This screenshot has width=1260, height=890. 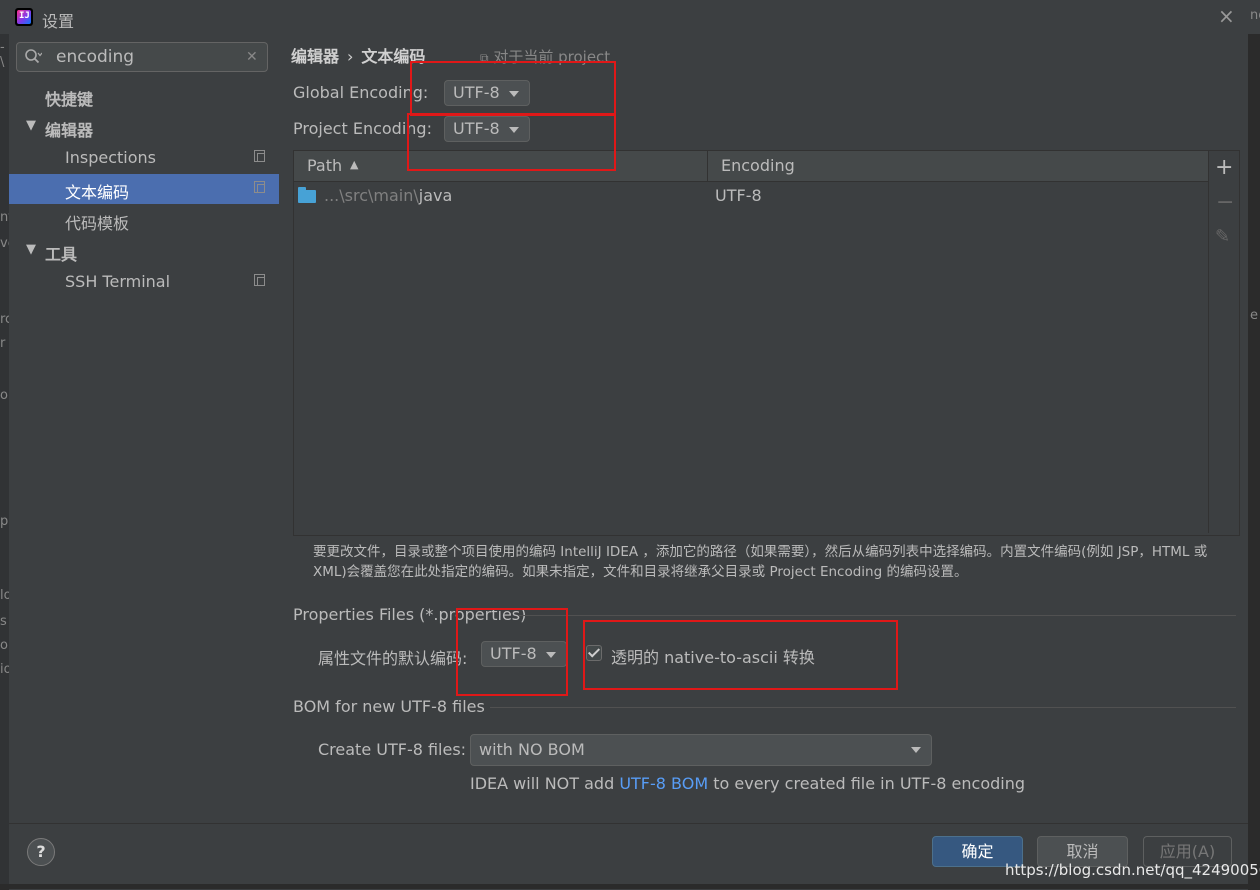 What do you see at coordinates (435, 195) in the screenshot?
I see `path-leaf: java` at bounding box center [435, 195].